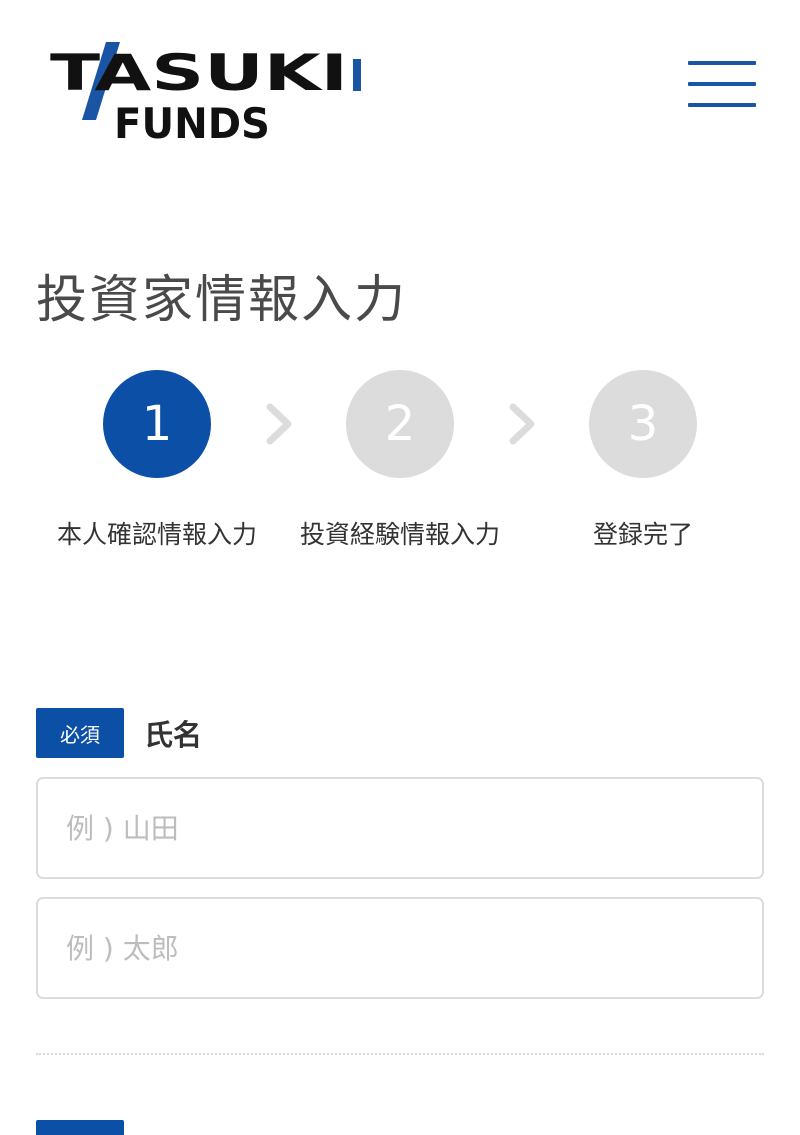 This screenshot has height=1135, width=800. I want to click on step-2-number: 2, so click(400, 424).